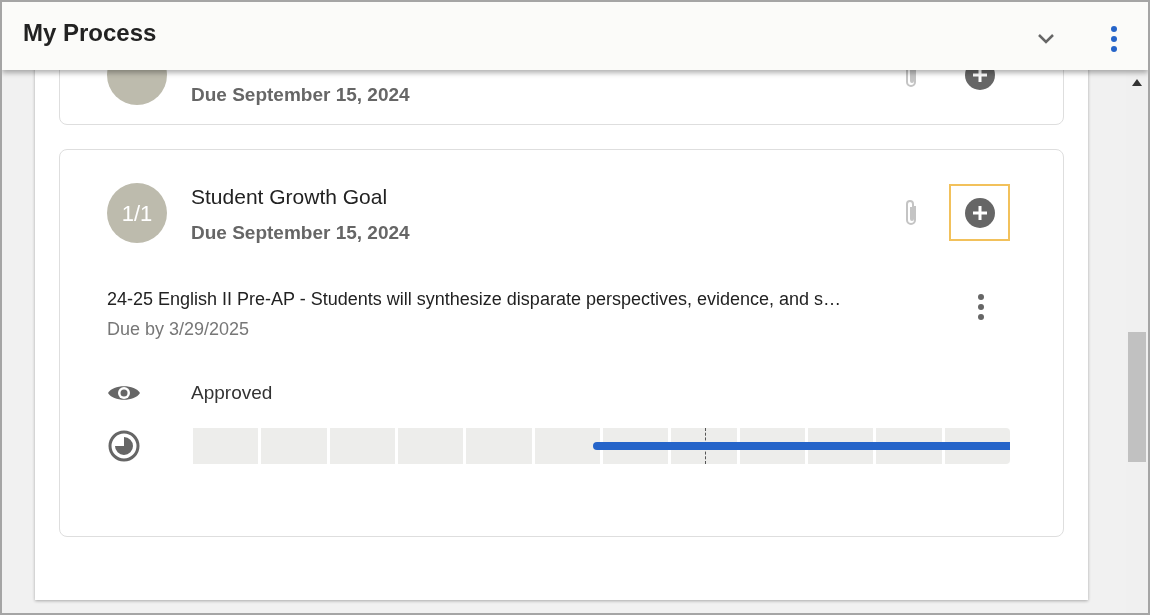  Describe the element at coordinates (90, 33) in the screenshot. I see `page-title: My Process` at that location.